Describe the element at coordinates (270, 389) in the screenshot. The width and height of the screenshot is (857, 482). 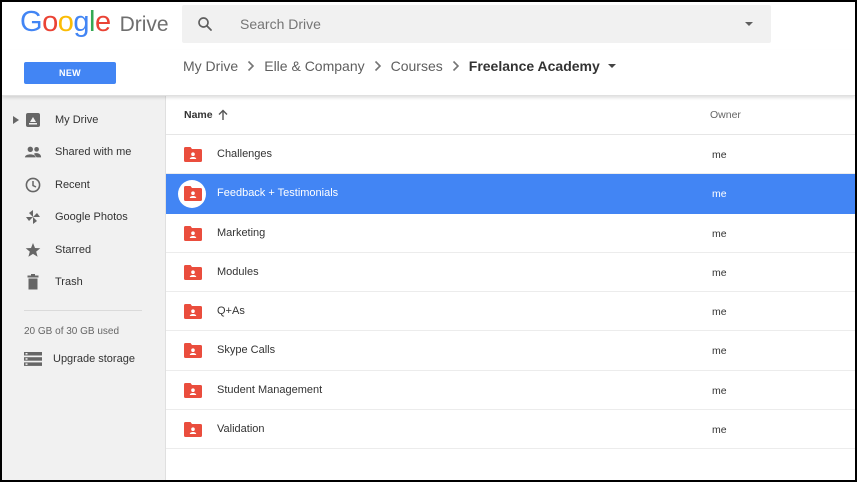
I see `file-name: Student Management` at that location.